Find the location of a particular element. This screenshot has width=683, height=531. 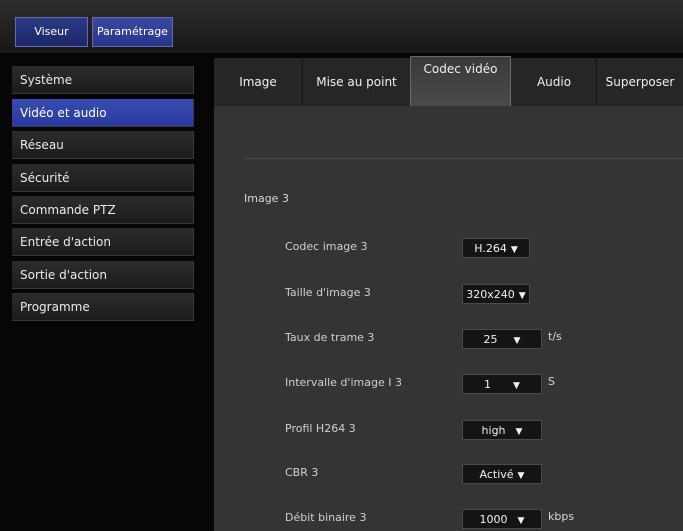

sidebar-item-reseau: Réseau is located at coordinates (103, 145).